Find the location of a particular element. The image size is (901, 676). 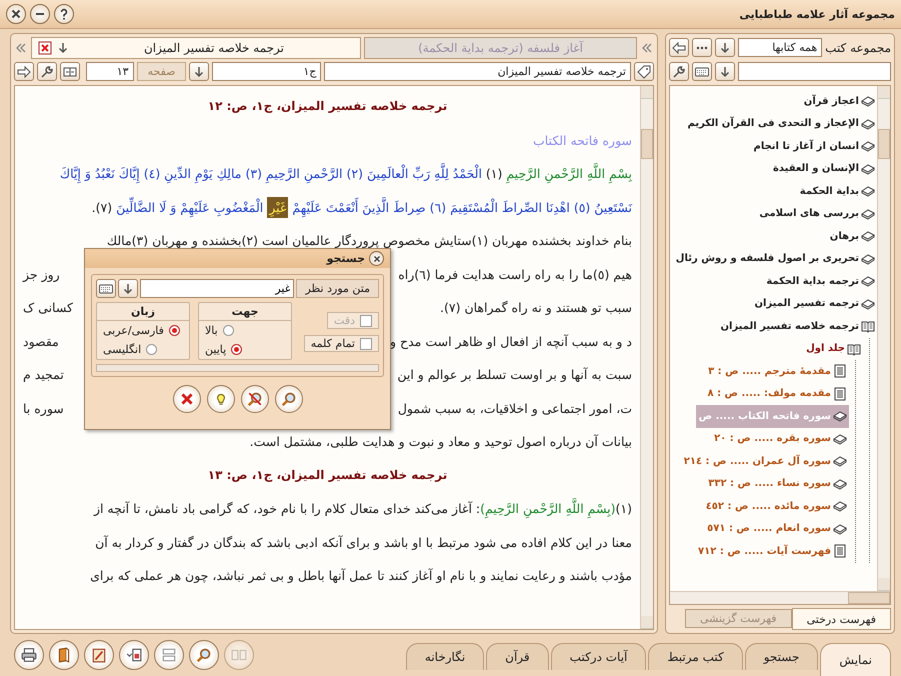

tab: نگارخانه is located at coordinates (445, 656).